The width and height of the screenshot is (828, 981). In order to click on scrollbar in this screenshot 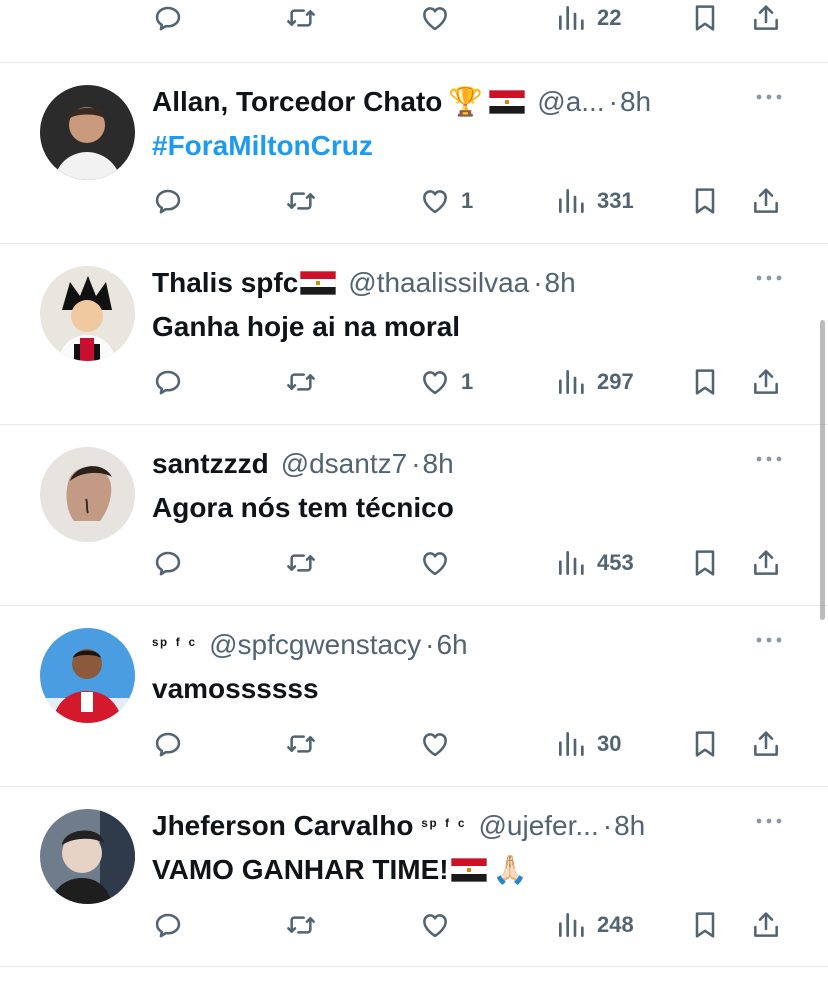, I will do `click(822, 470)`.